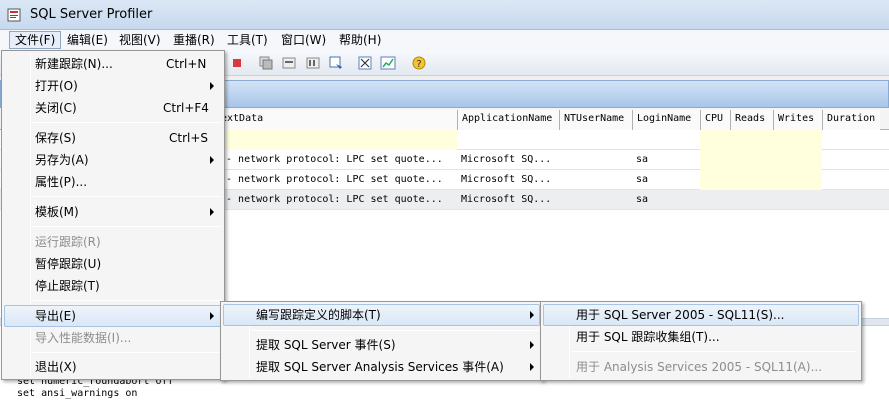 The image size is (889, 401). I want to click on column-header-applicationname: ApplicationName, so click(508, 120).